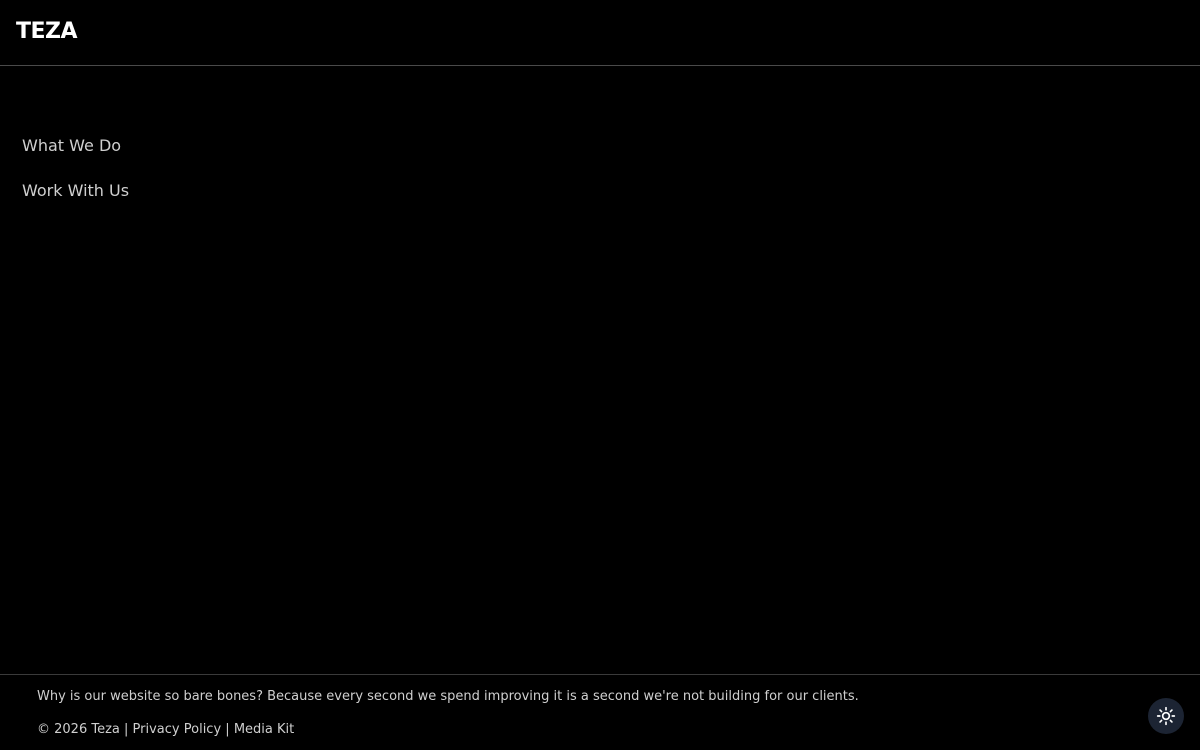 This screenshot has width=1200, height=750. Describe the element at coordinates (75, 146) in the screenshot. I see `nav-link-what-we-do: What We Do` at that location.